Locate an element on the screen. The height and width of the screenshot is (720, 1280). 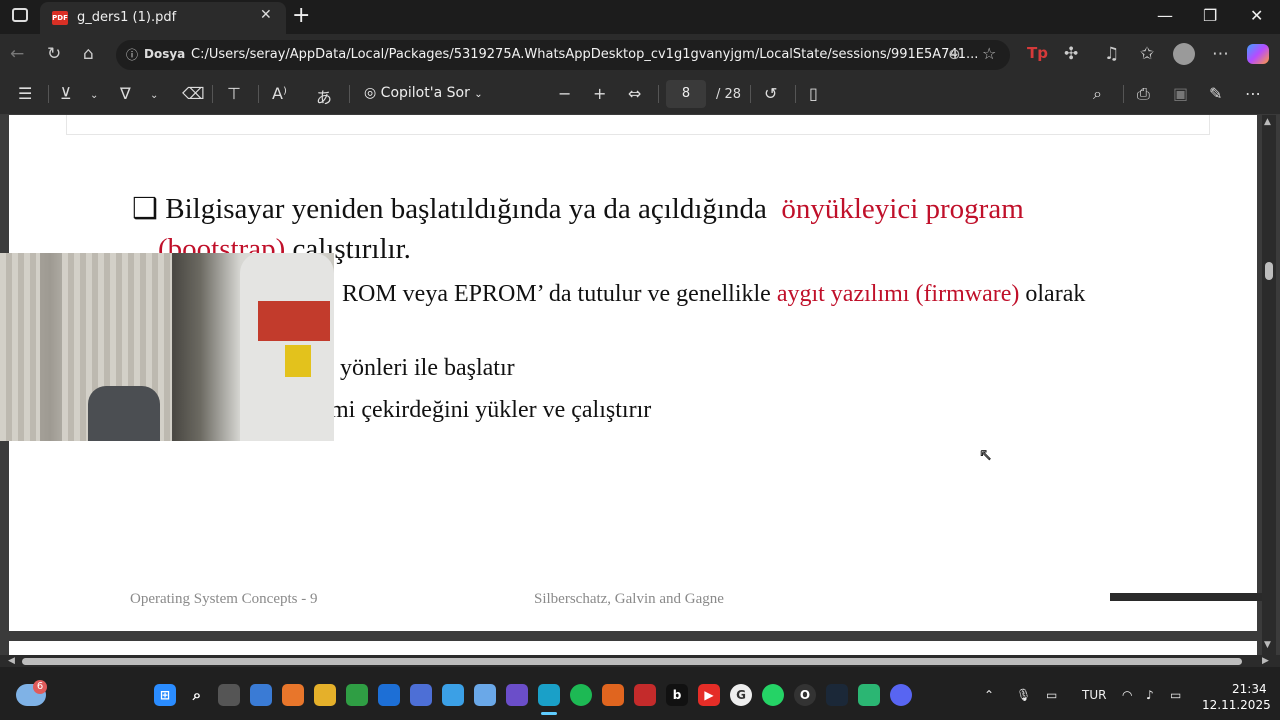
sub-line-4: yönleri ile başlatır is located at coordinates (427, 368).